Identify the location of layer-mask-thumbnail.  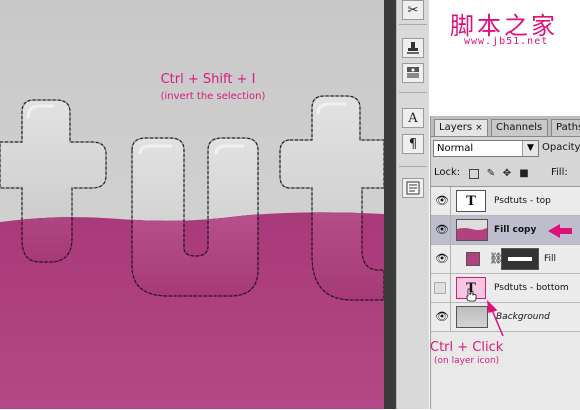
(520, 259).